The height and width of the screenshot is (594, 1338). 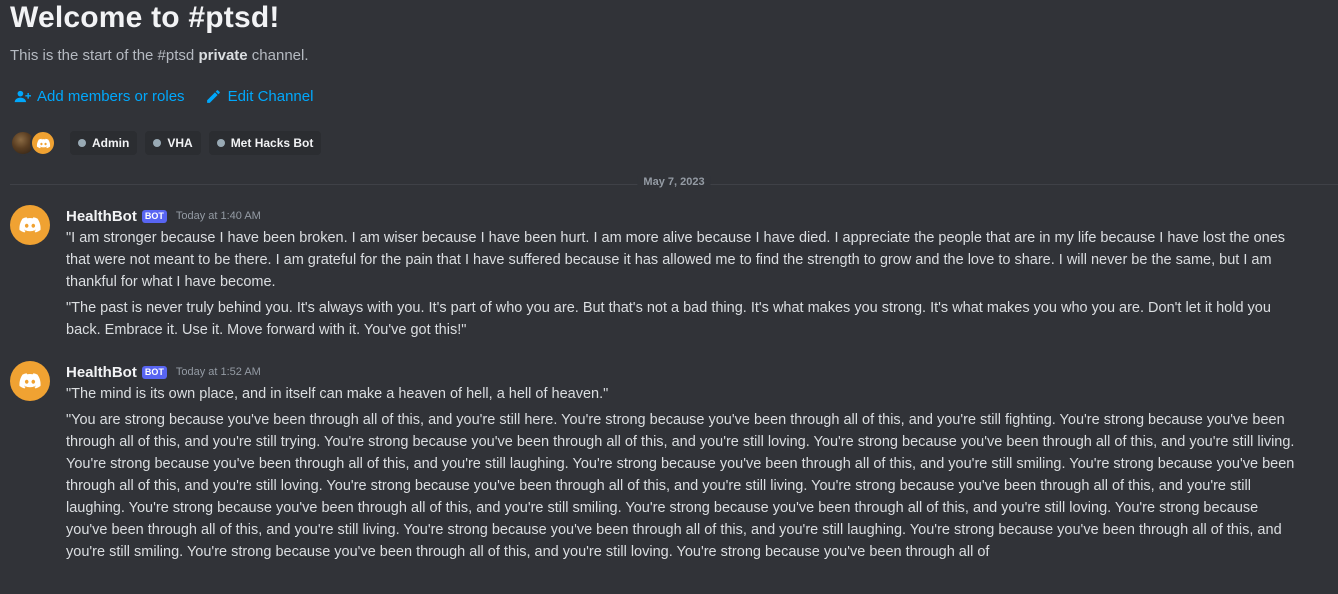 I want to click on date-divider: May 7, 2023, so click(x=674, y=182).